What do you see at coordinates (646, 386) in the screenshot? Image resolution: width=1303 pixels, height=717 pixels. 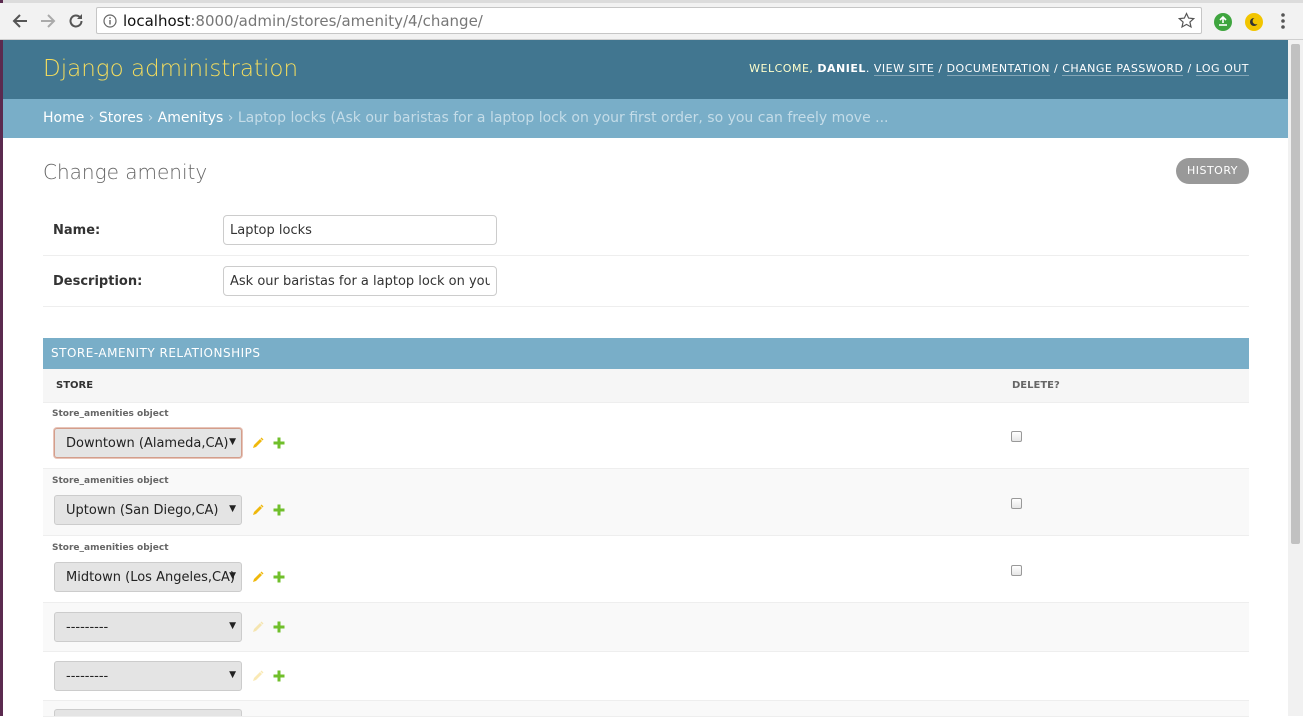 I see `inline-column-headers: Store Delete?` at bounding box center [646, 386].